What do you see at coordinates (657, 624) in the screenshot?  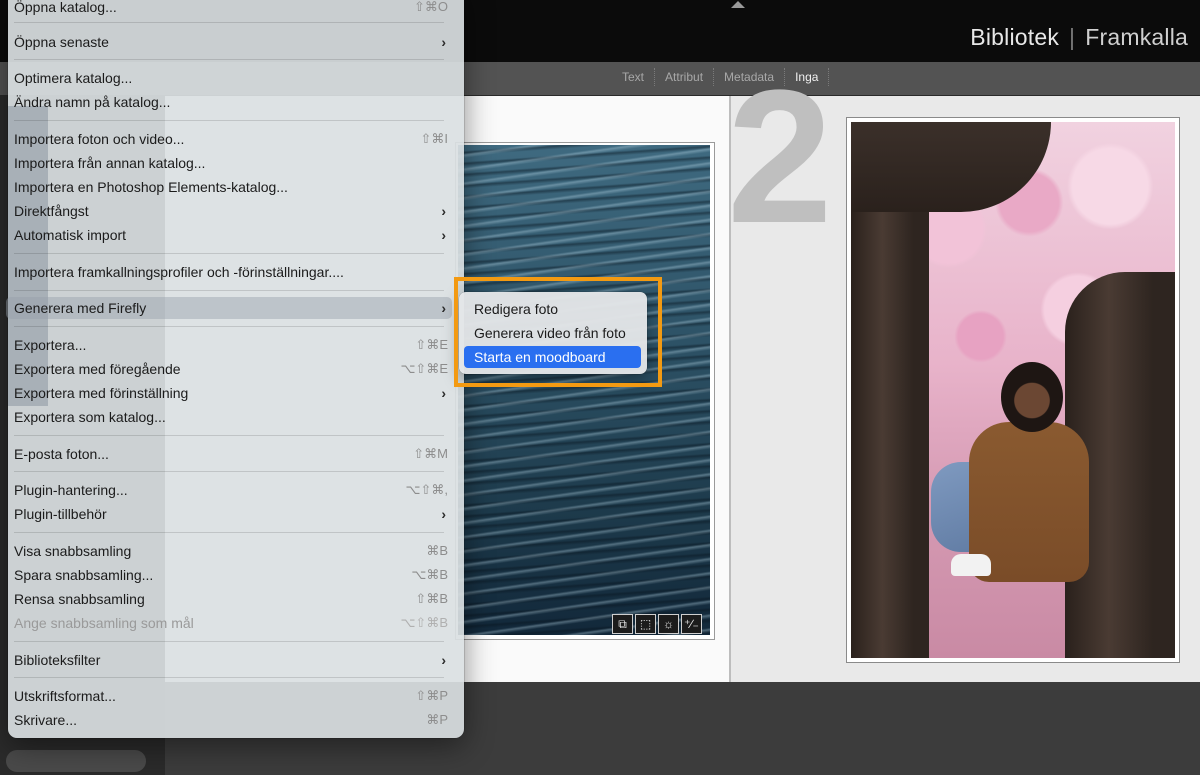 I see `photo-badges: ⧉ ⬚ ☼ ⁺∕₋` at bounding box center [657, 624].